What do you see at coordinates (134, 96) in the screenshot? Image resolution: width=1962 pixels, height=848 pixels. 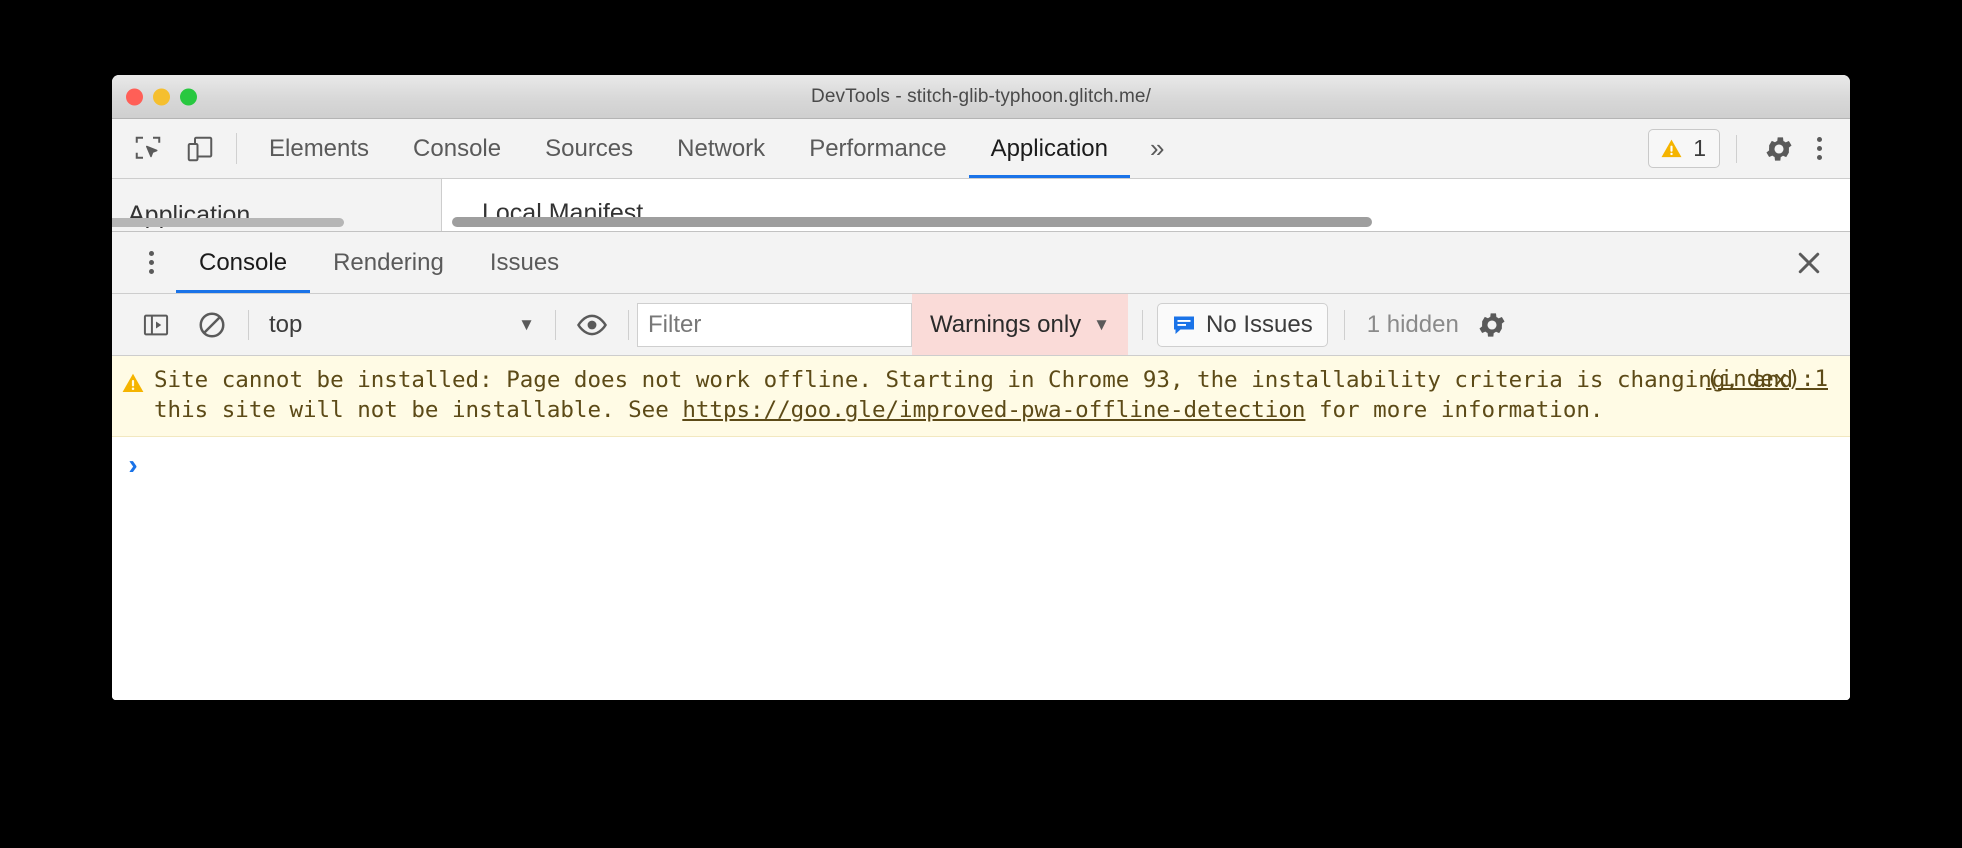 I see `close-window-button` at bounding box center [134, 96].